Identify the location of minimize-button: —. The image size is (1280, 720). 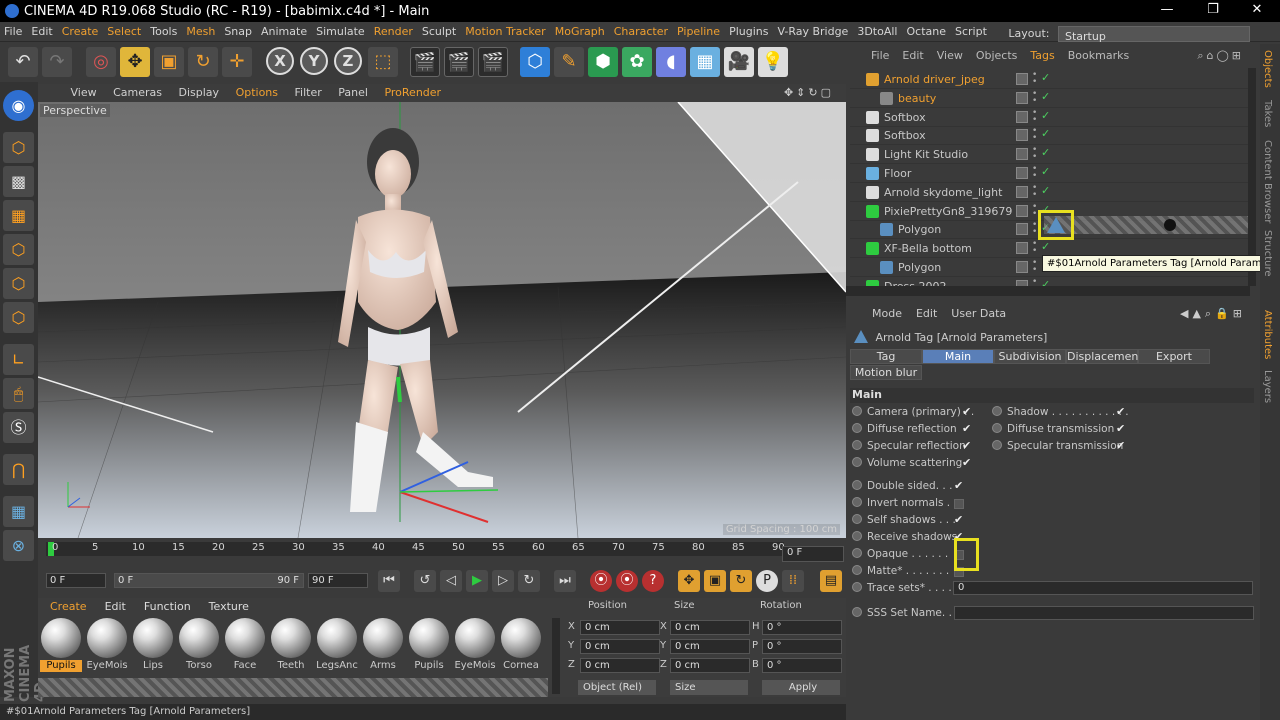
(1167, 11).